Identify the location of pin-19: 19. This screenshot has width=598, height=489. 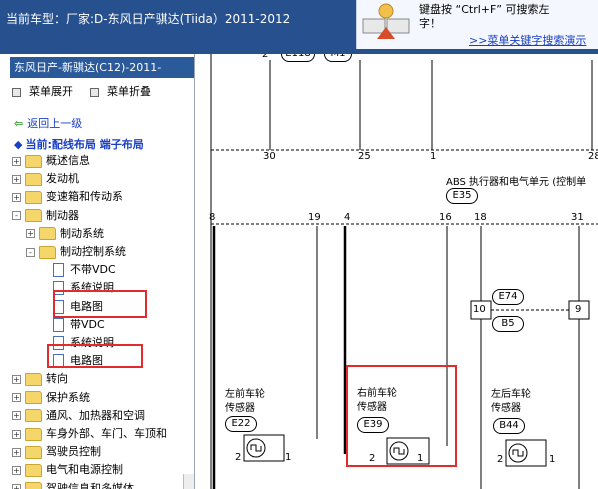
(314, 217).